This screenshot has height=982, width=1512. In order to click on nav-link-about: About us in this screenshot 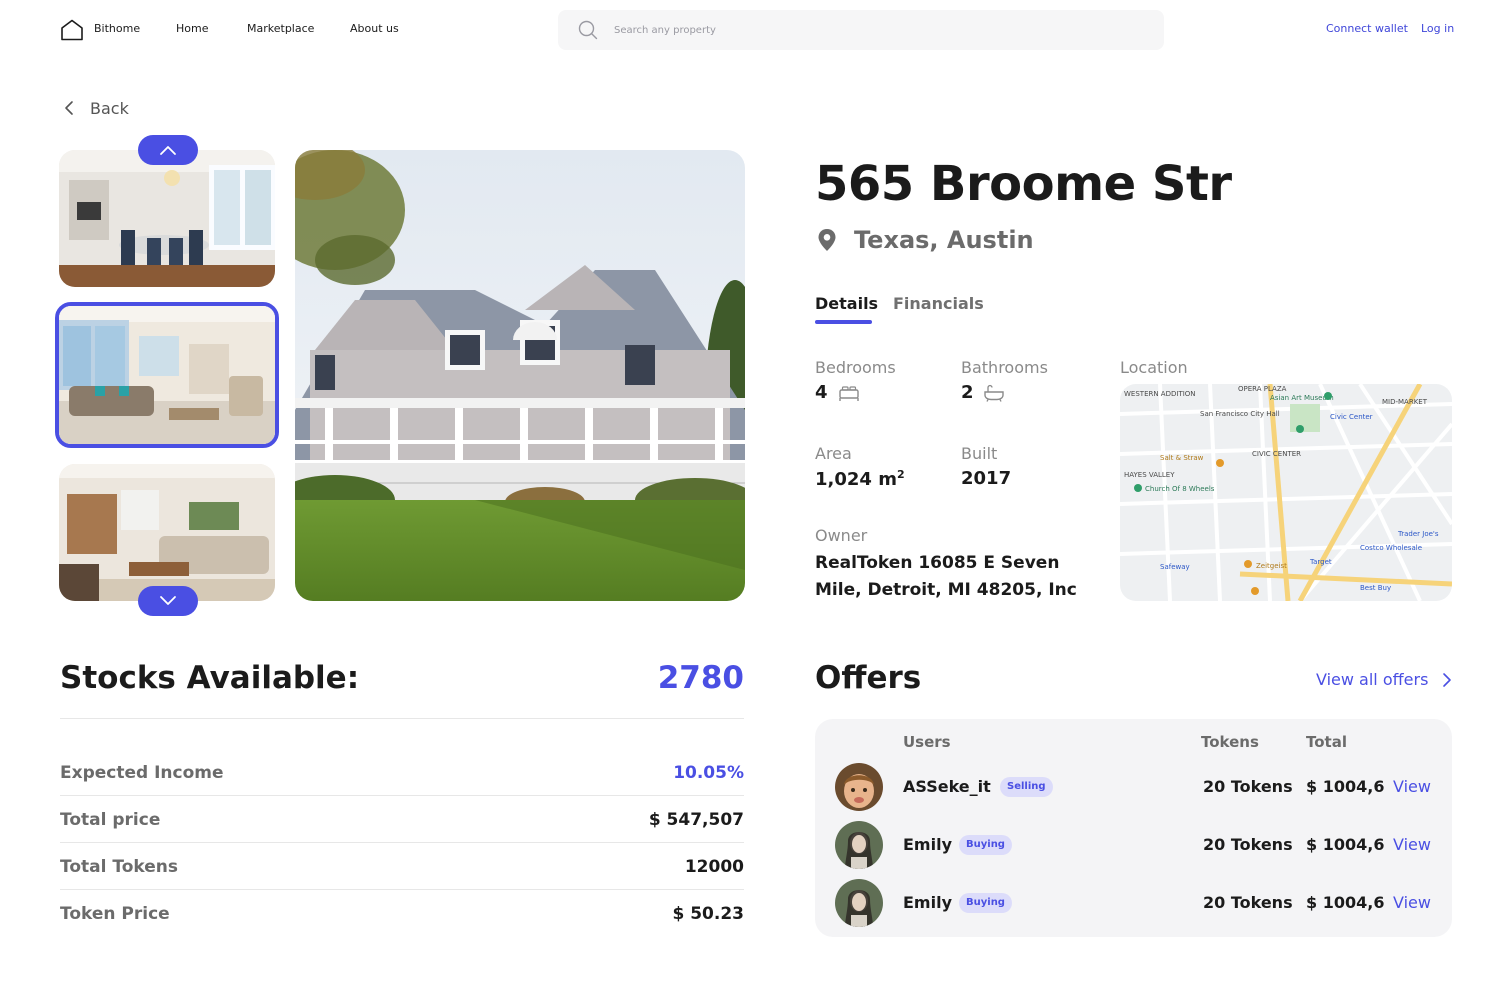, I will do `click(374, 28)`.